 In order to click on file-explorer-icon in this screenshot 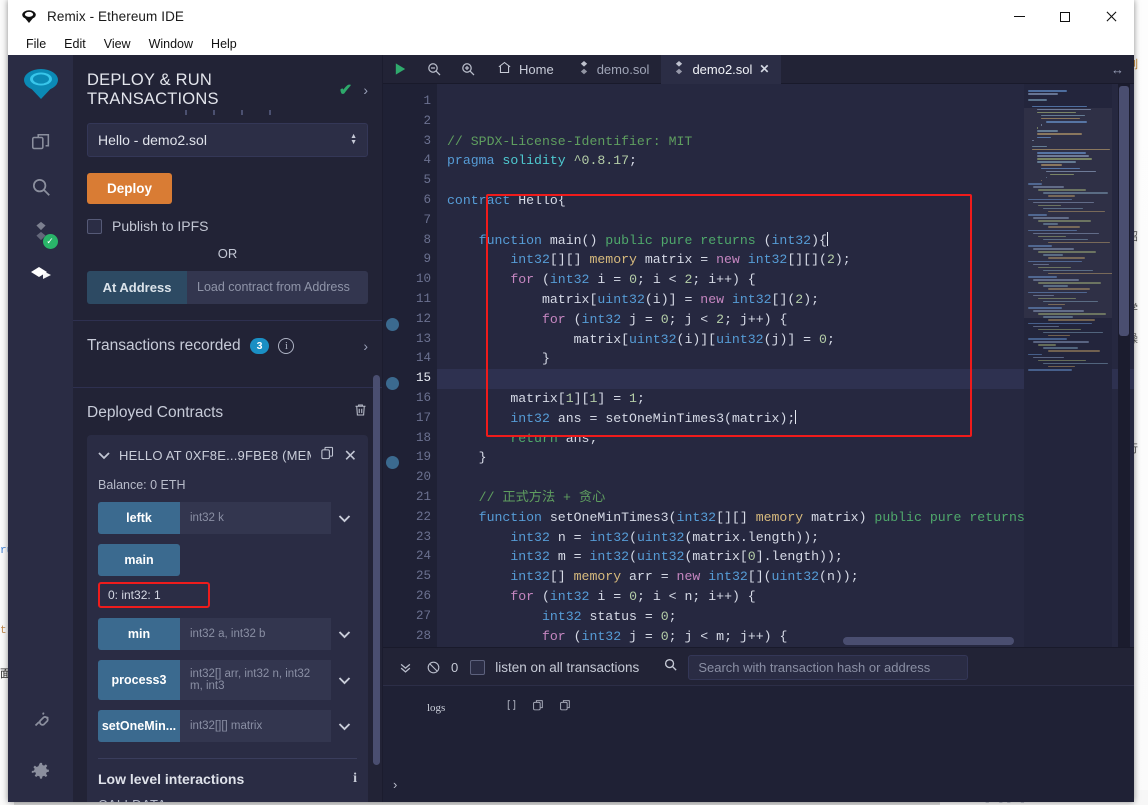, I will do `click(41, 143)`.